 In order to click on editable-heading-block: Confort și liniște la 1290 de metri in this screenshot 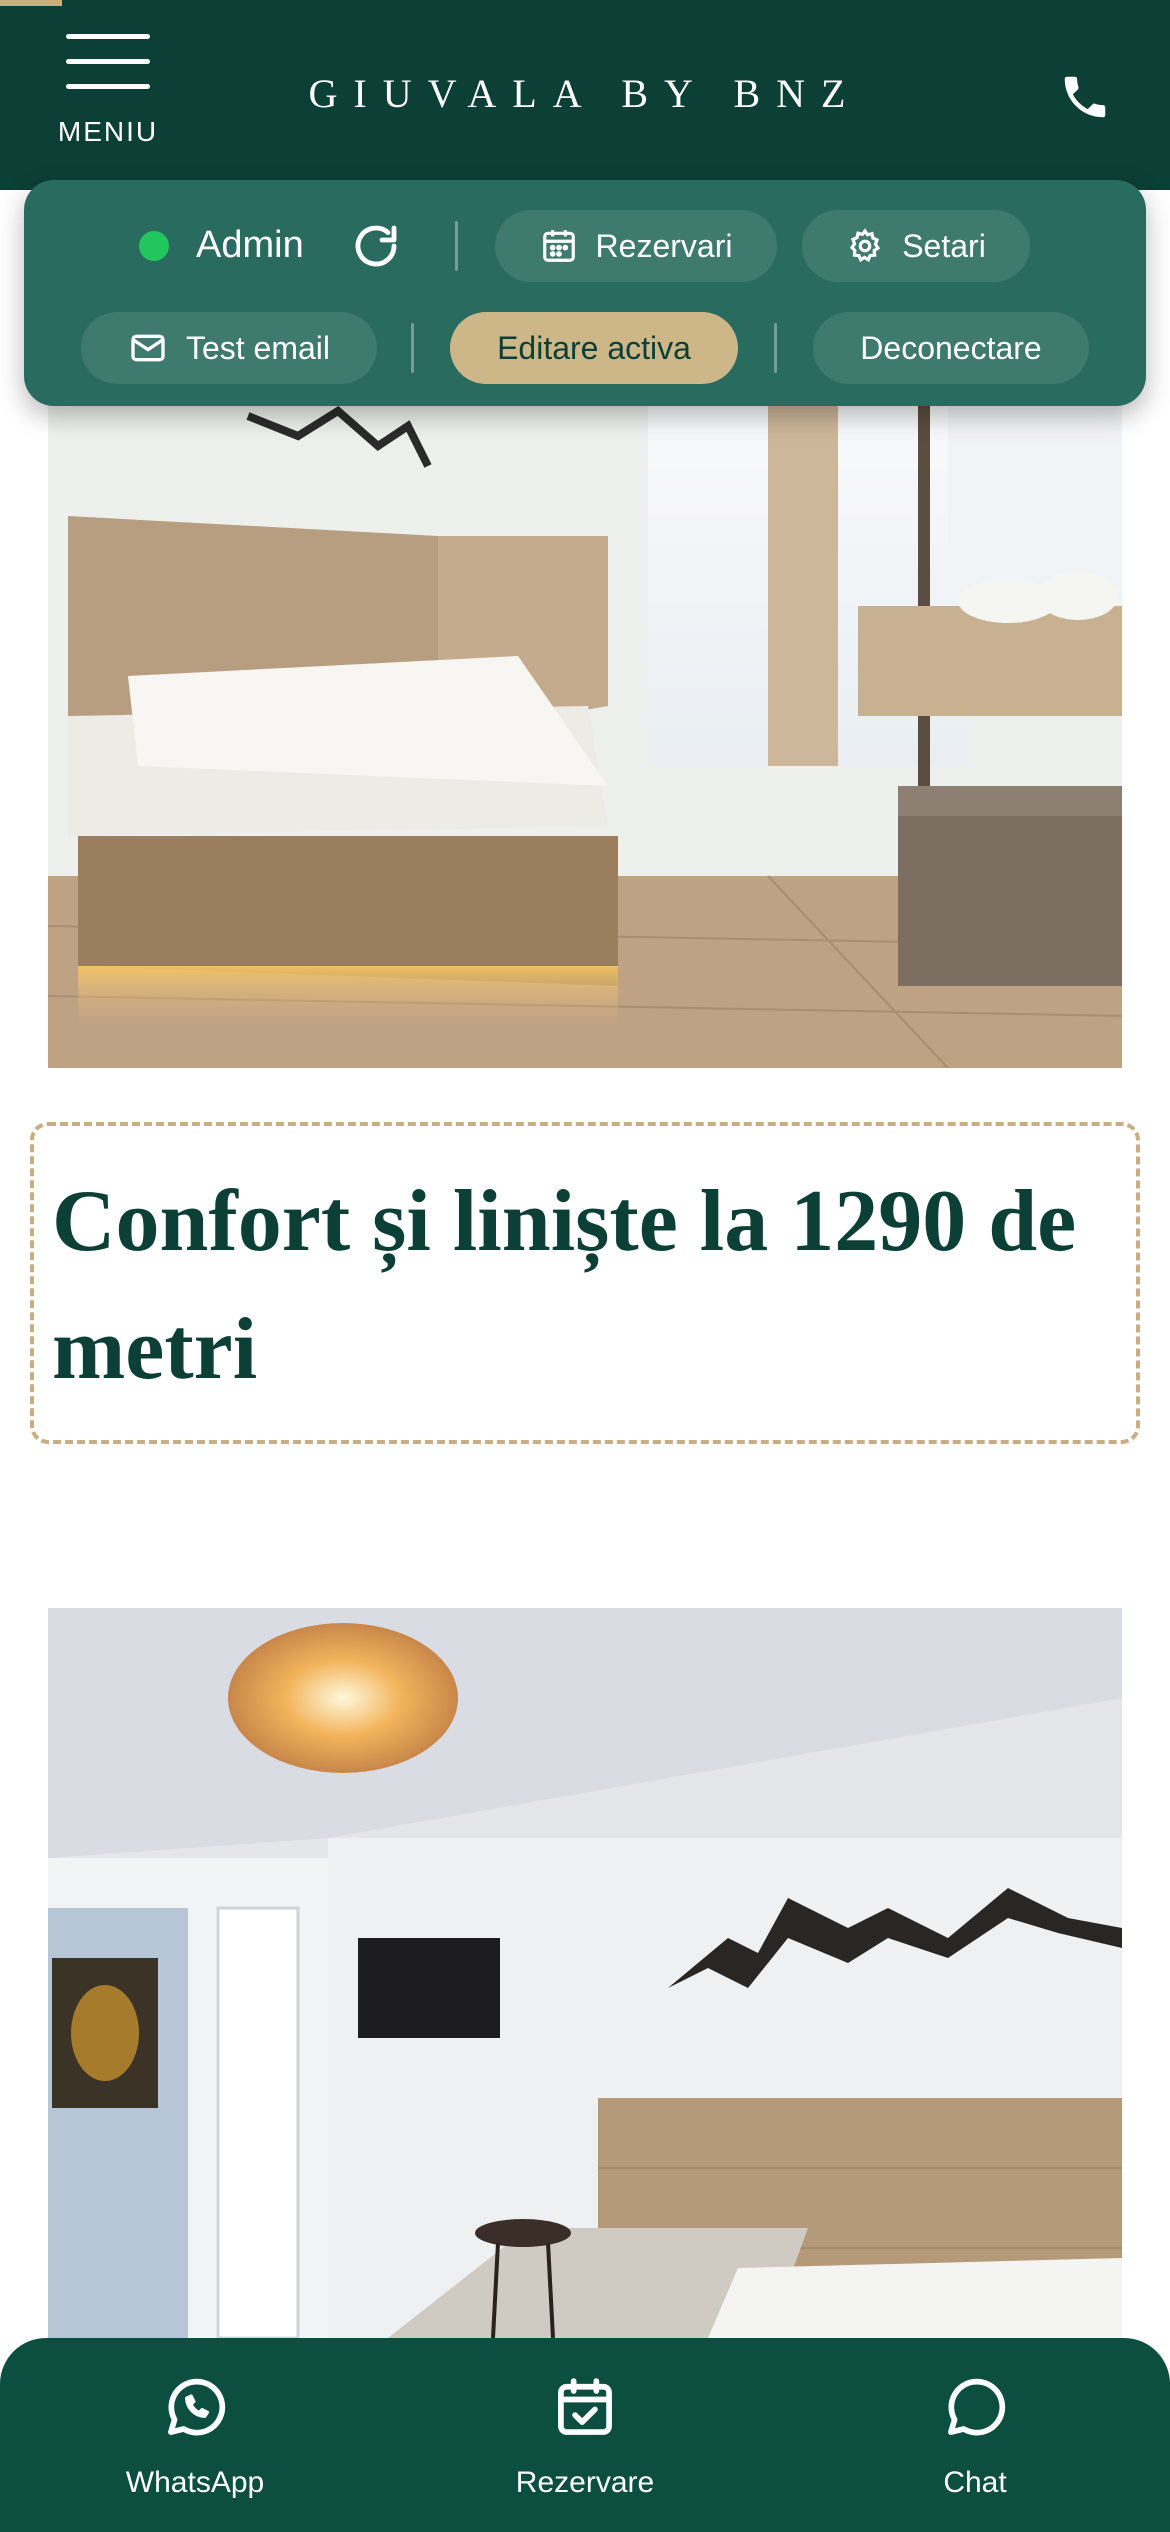, I will do `click(585, 1283)`.